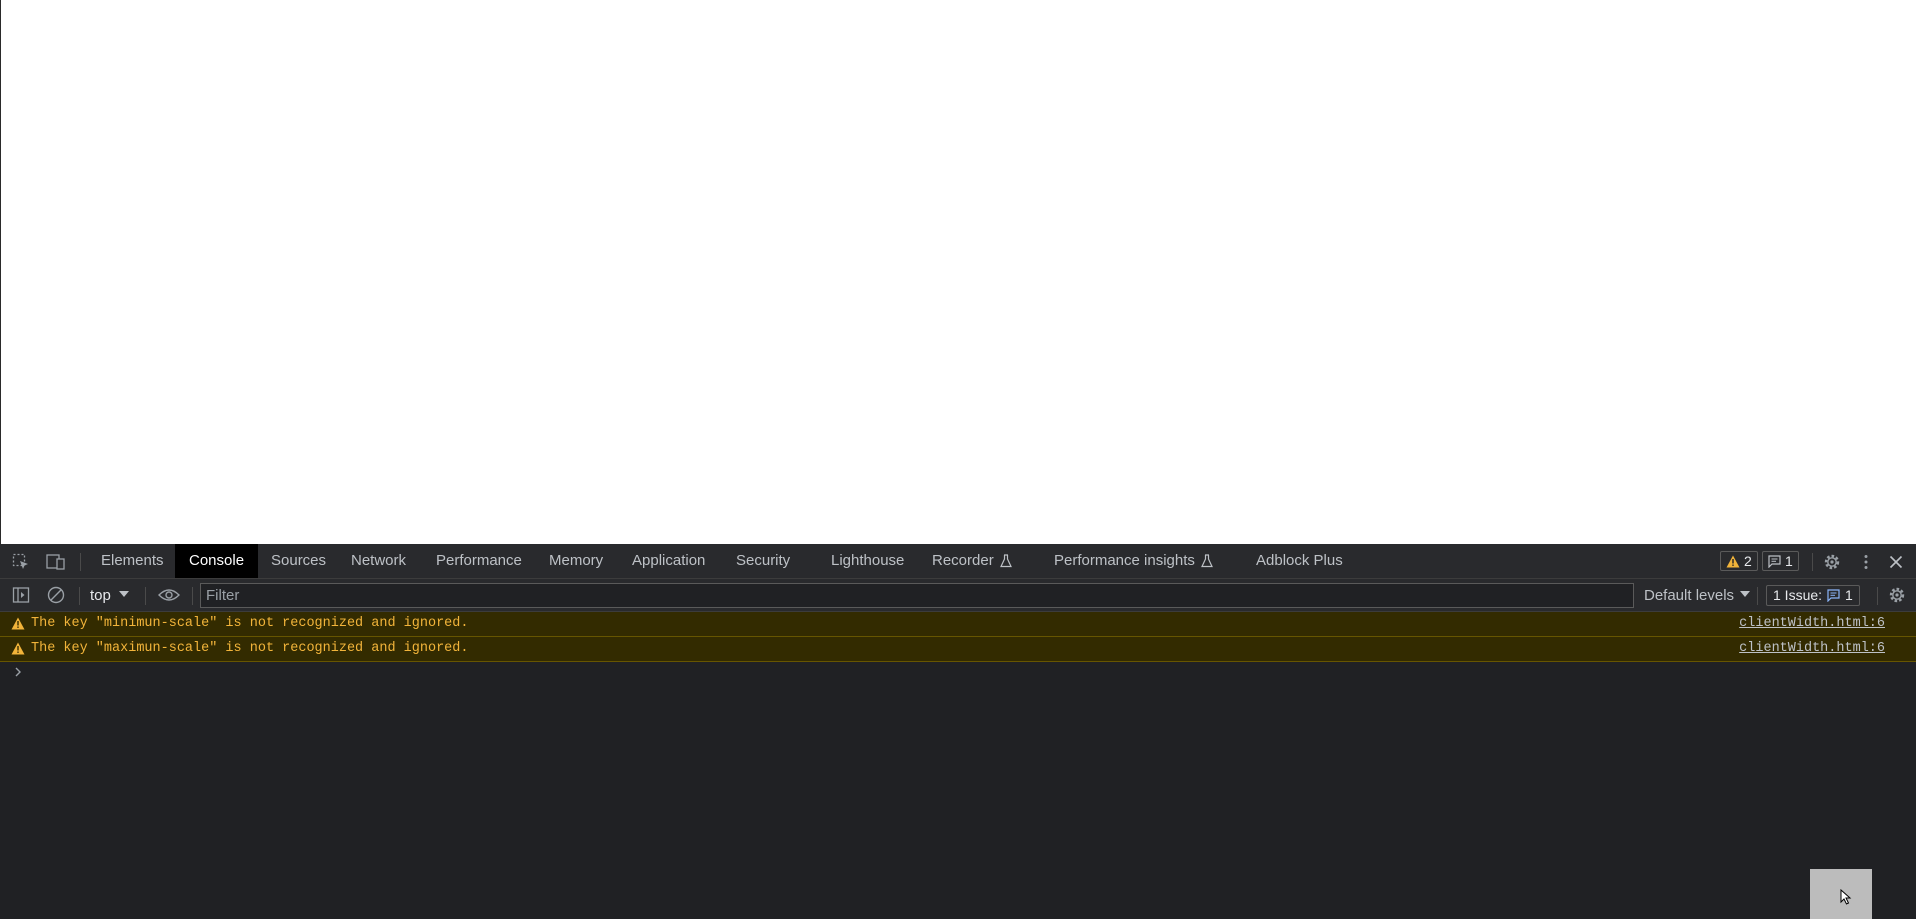  Describe the element at coordinates (1866, 562) in the screenshot. I see `more-options-icon` at that location.